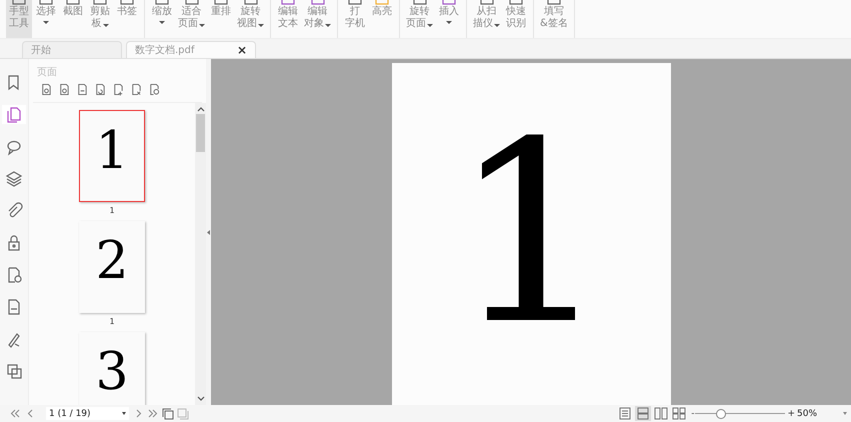 The height and width of the screenshot is (422, 851). I want to click on toolbar-button: 书签, so click(127, 19).